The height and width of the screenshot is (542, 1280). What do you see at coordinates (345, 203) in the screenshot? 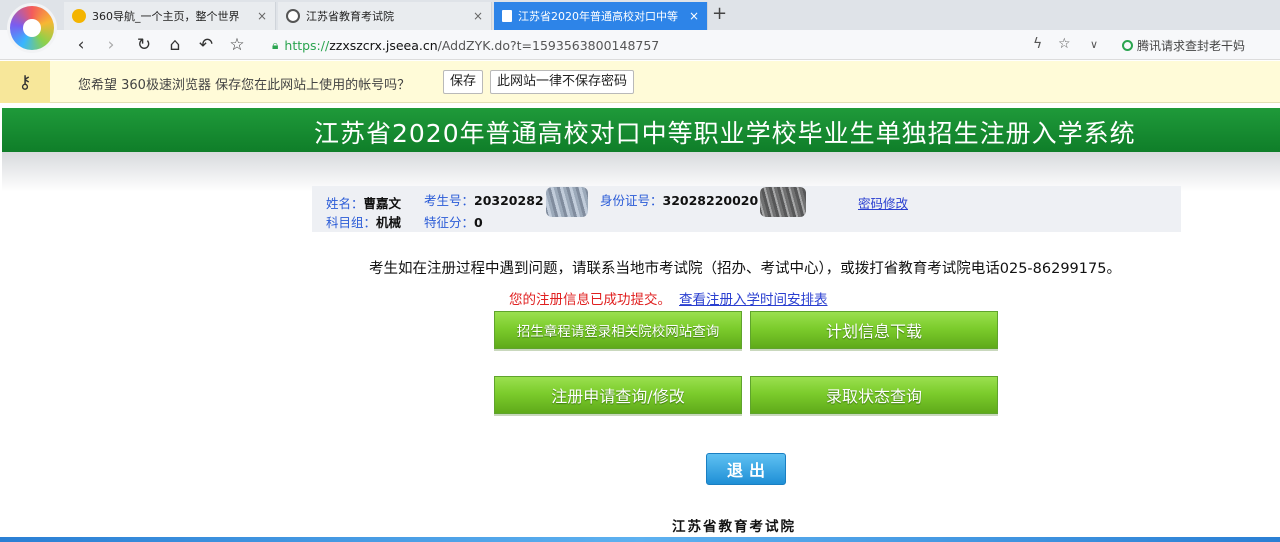
I see `name-label: 姓名：` at bounding box center [345, 203].